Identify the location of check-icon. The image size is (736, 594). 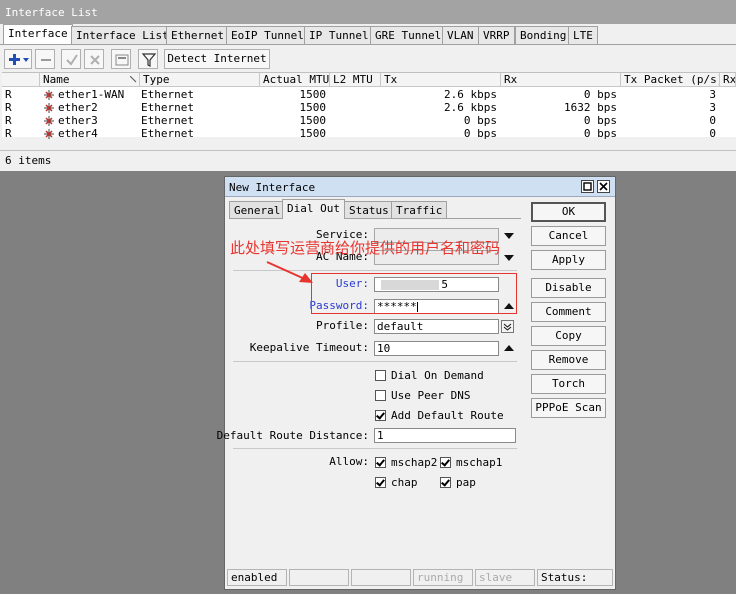
(72, 60).